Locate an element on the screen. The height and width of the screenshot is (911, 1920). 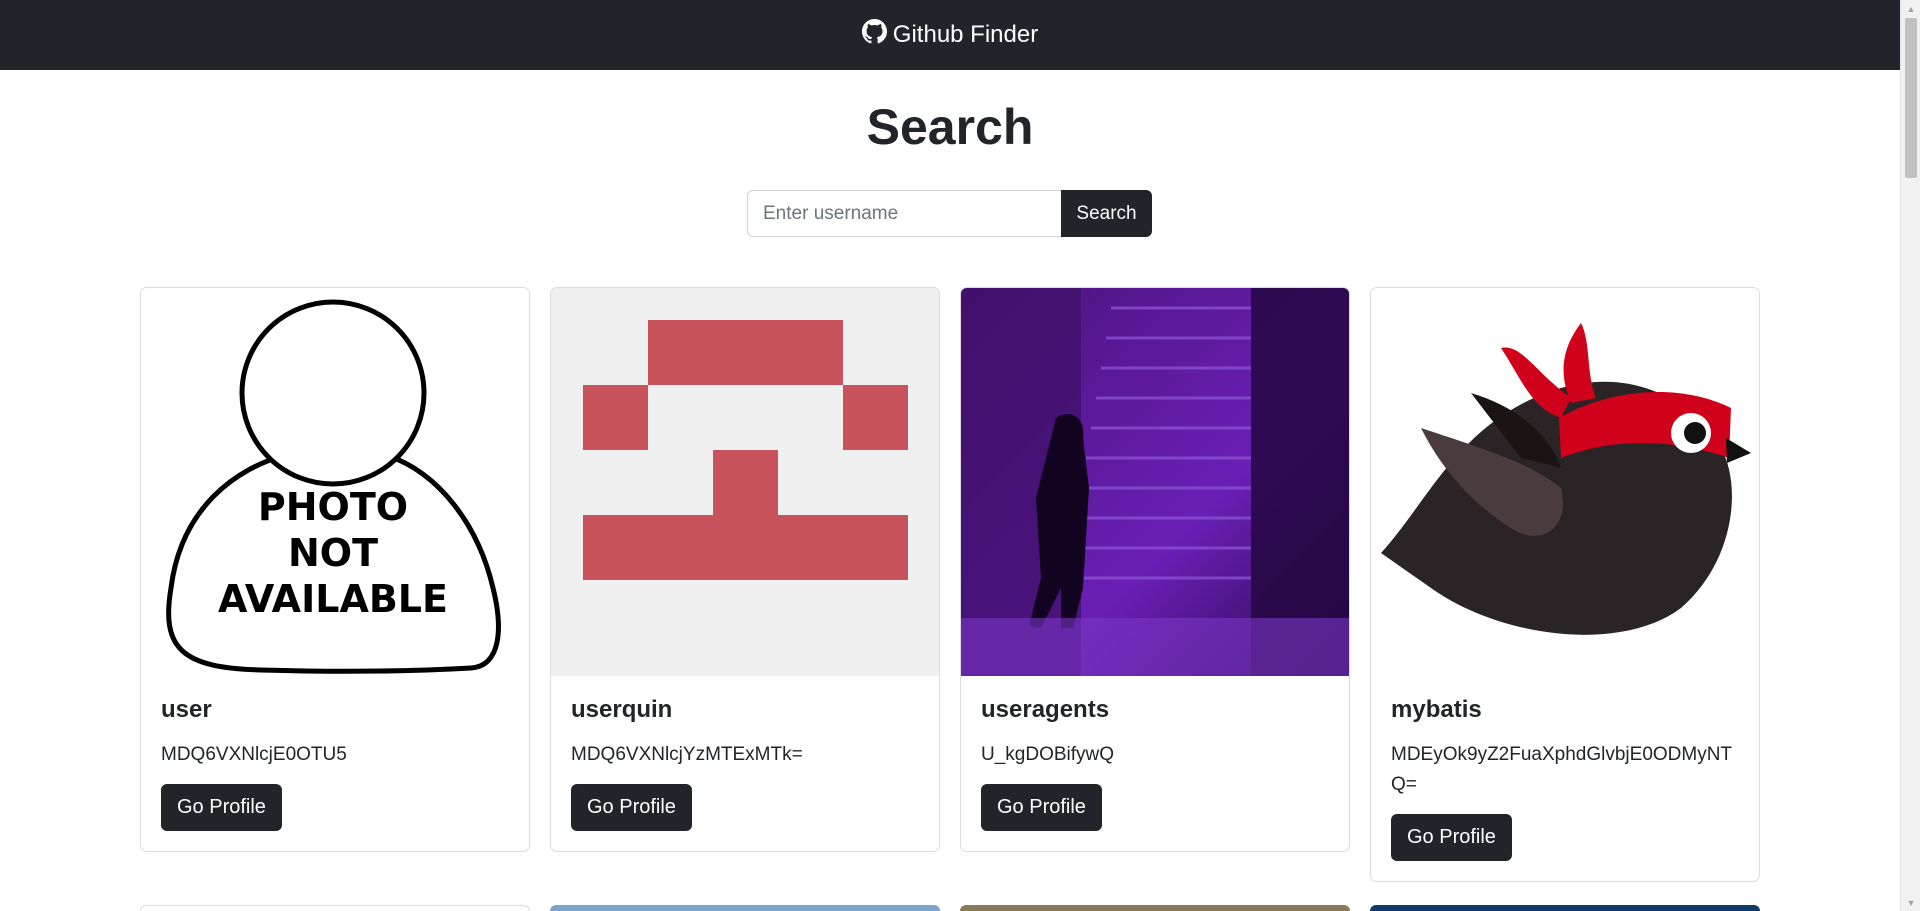
github-icon is located at coordinates (874, 35).